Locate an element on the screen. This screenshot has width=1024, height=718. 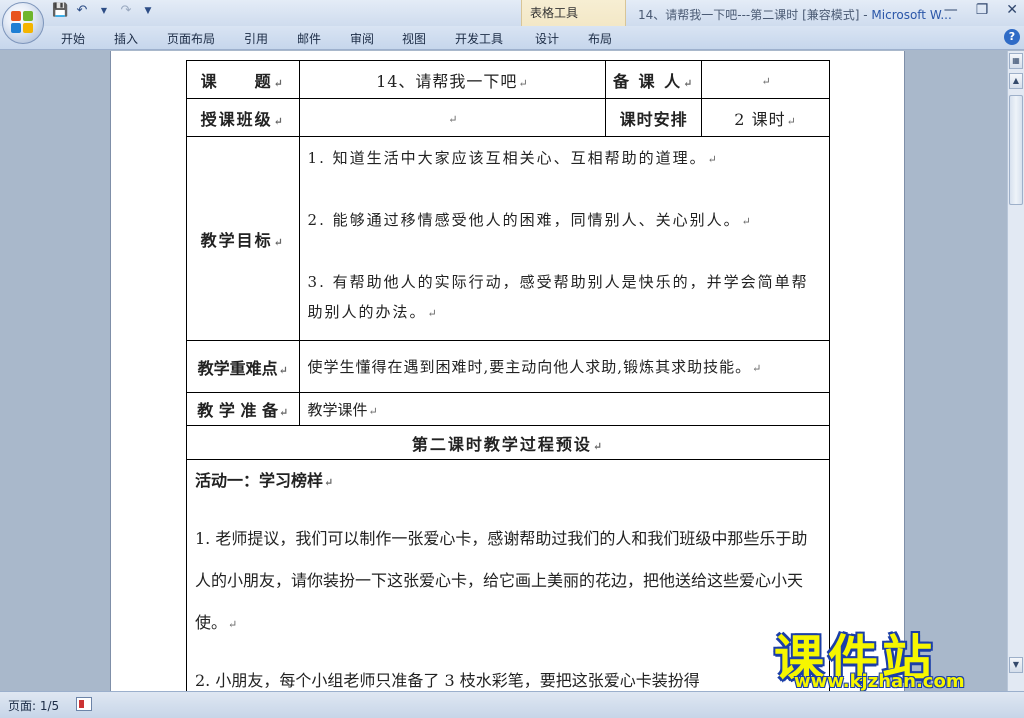
class-label: 授课班级 is located at coordinates (236, 119).